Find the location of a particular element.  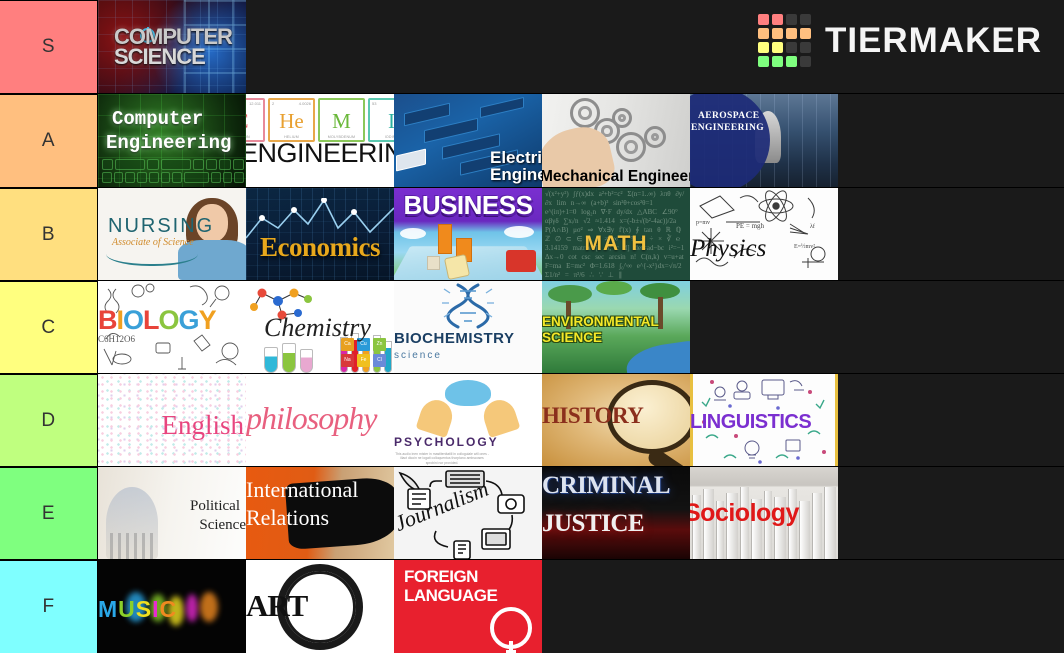

tile-label-line1: AEROSPACE is located at coordinates (729, 116).